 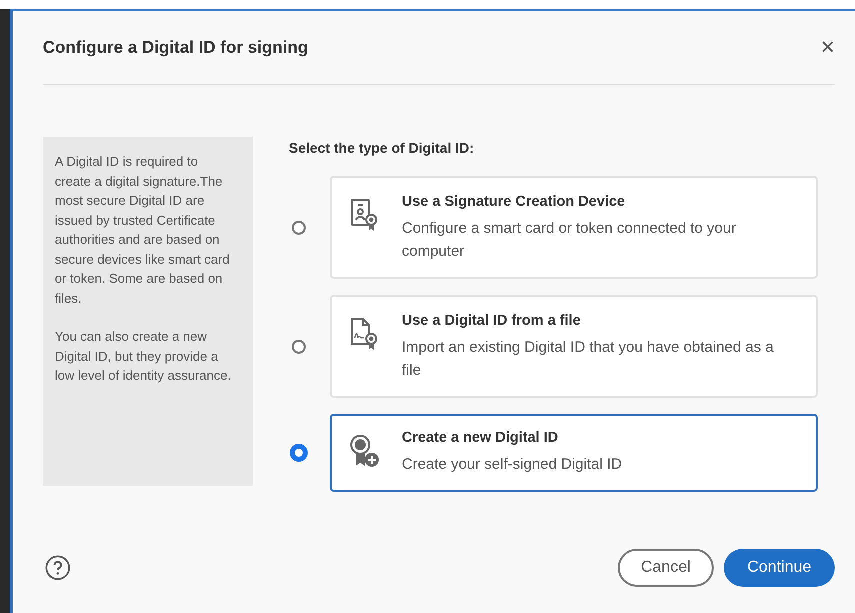 What do you see at coordinates (513, 465) in the screenshot?
I see `option-description: Create your self-signed Digital ID` at bounding box center [513, 465].